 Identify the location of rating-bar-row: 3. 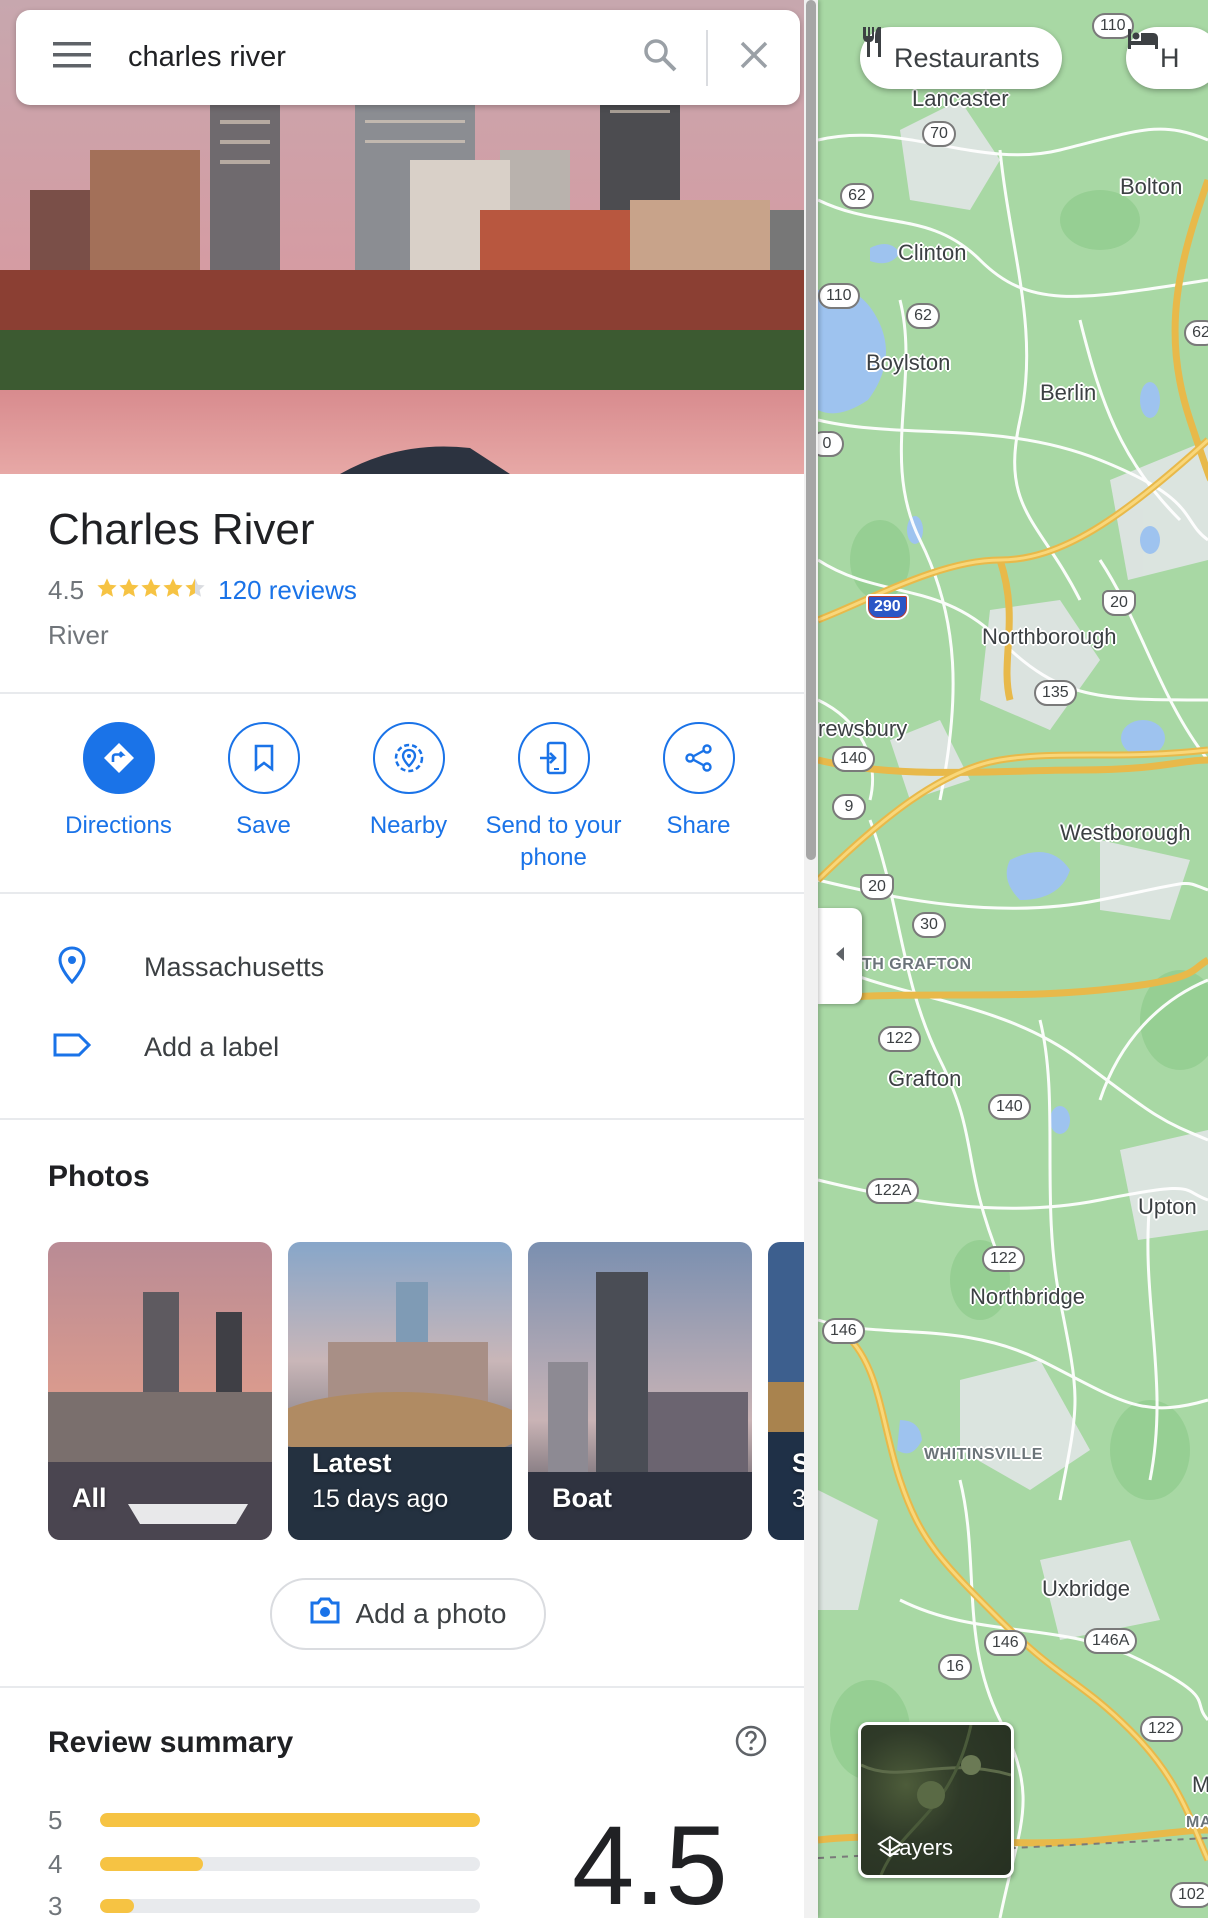
(264, 1903).